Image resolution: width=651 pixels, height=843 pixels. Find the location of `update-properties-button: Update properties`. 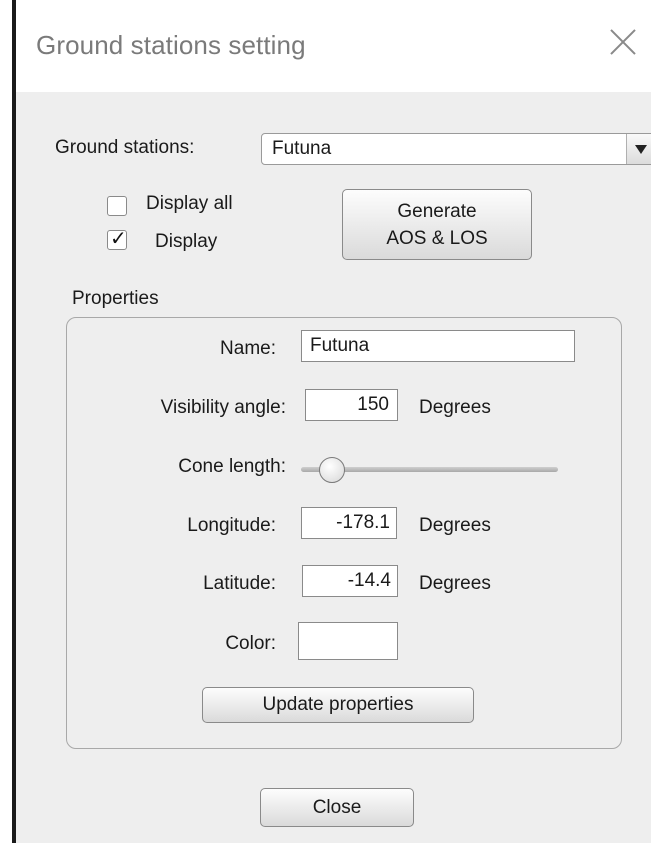

update-properties-button: Update properties is located at coordinates (338, 705).